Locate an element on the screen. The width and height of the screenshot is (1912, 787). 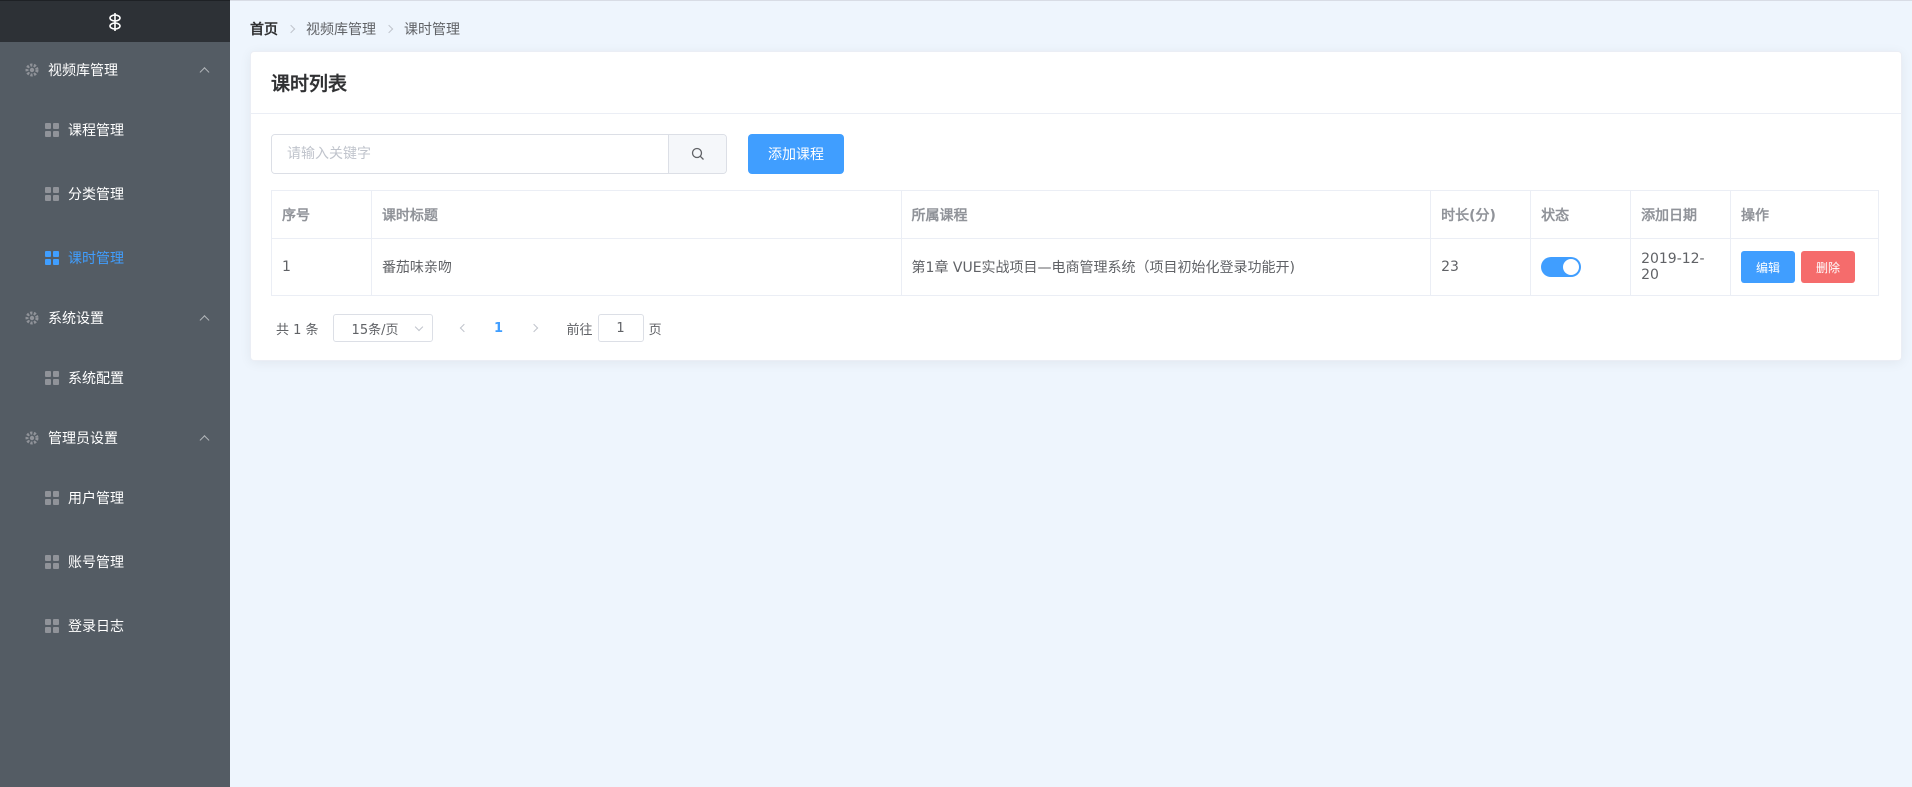
breadcrumb: 首页 视频库管理 课时管理 is located at coordinates (355, 29).